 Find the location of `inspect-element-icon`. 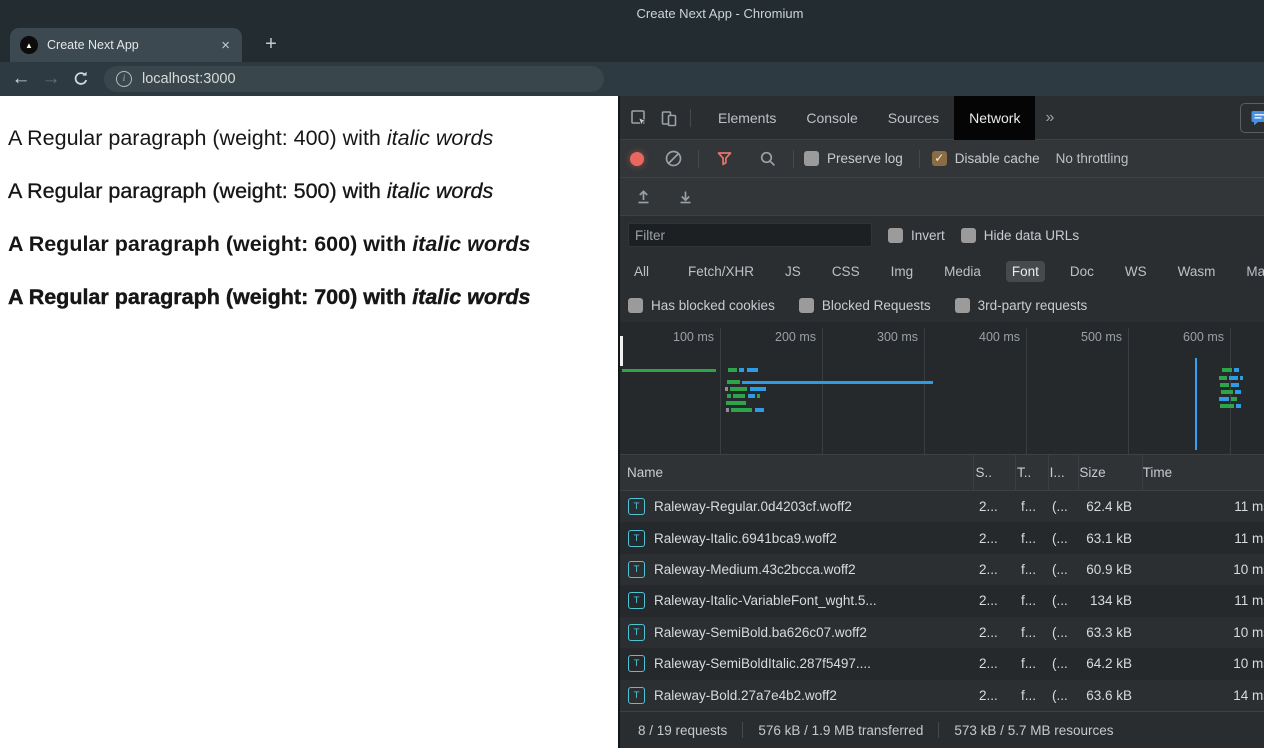

inspect-element-icon is located at coordinates (639, 118).